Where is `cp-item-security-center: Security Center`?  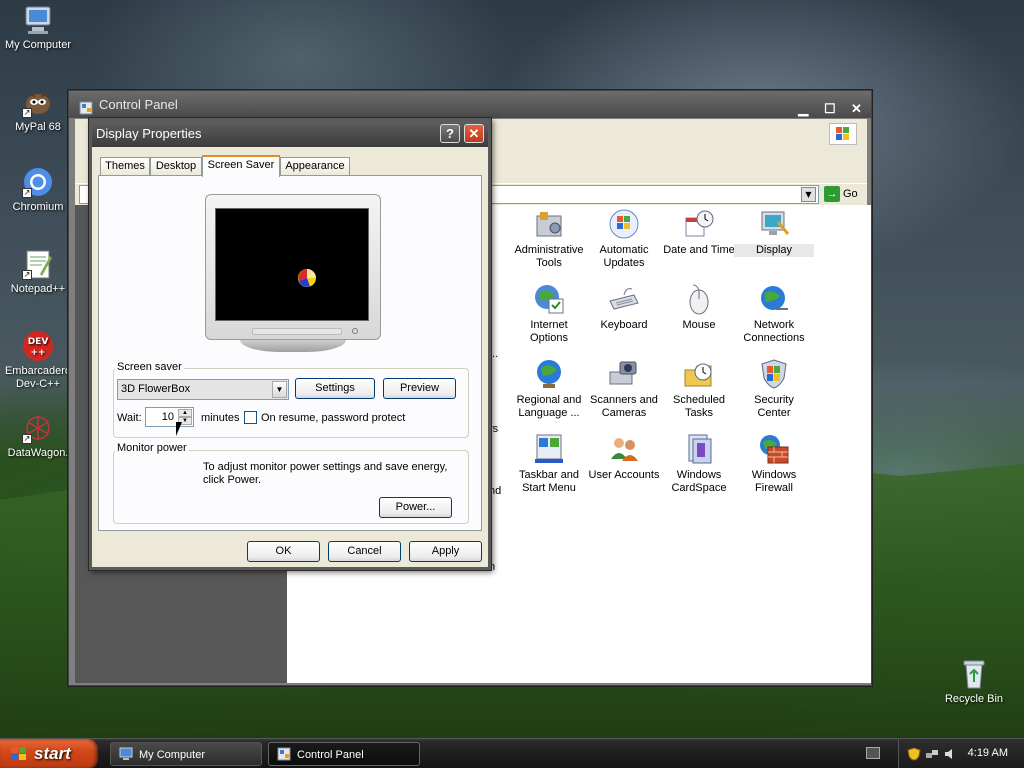
cp-item-security-center: Security Center is located at coordinates (774, 389).